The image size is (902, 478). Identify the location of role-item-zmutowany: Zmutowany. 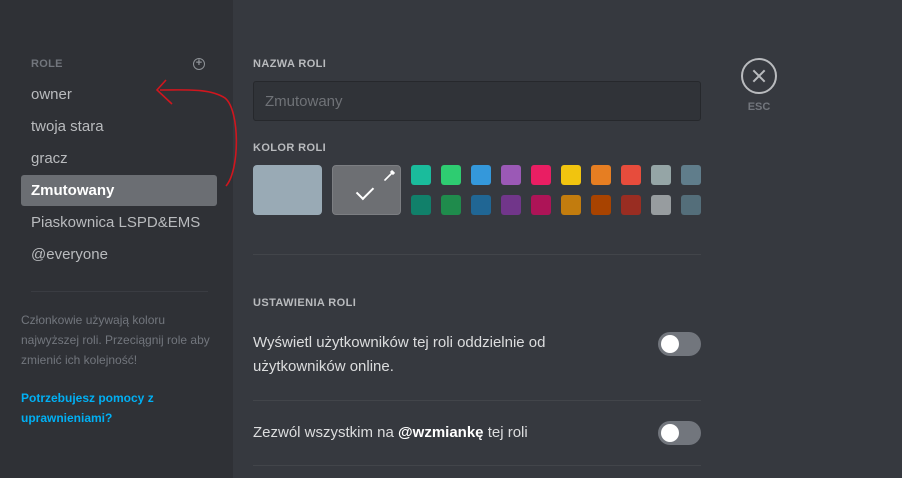
(119, 190).